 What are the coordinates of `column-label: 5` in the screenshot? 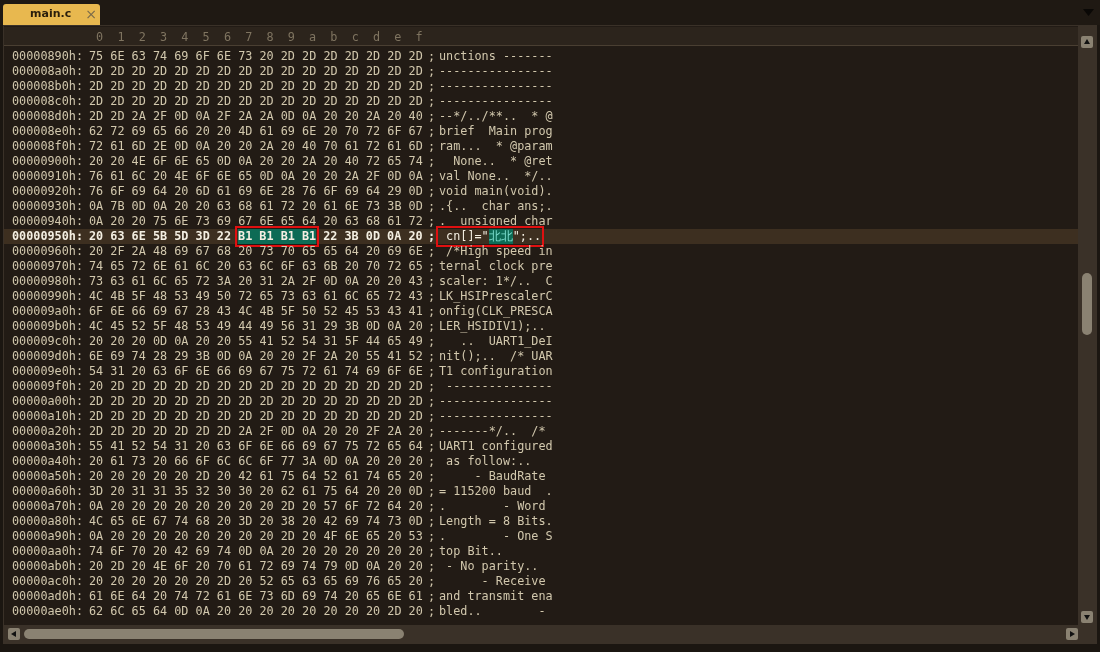 It's located at (206, 37).